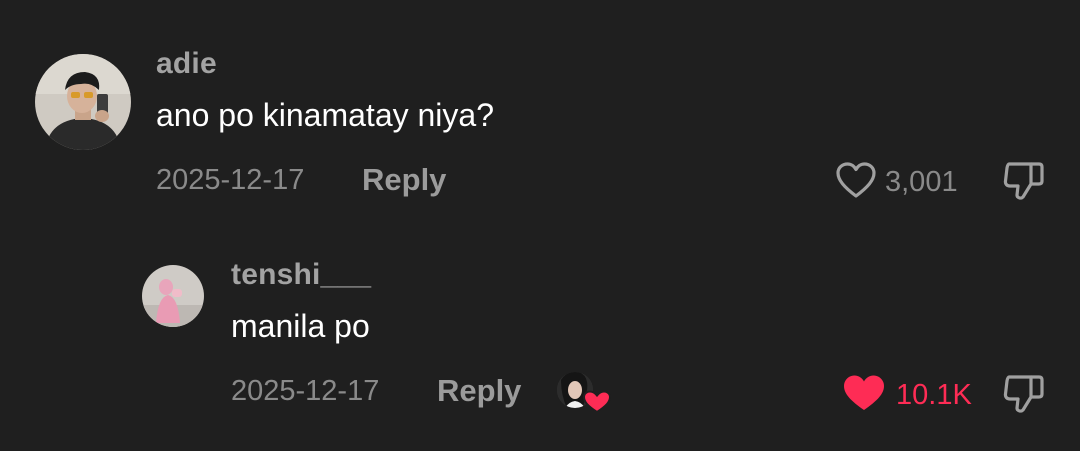  Describe the element at coordinates (864, 395) in the screenshot. I see `heart-filled-icon` at that location.